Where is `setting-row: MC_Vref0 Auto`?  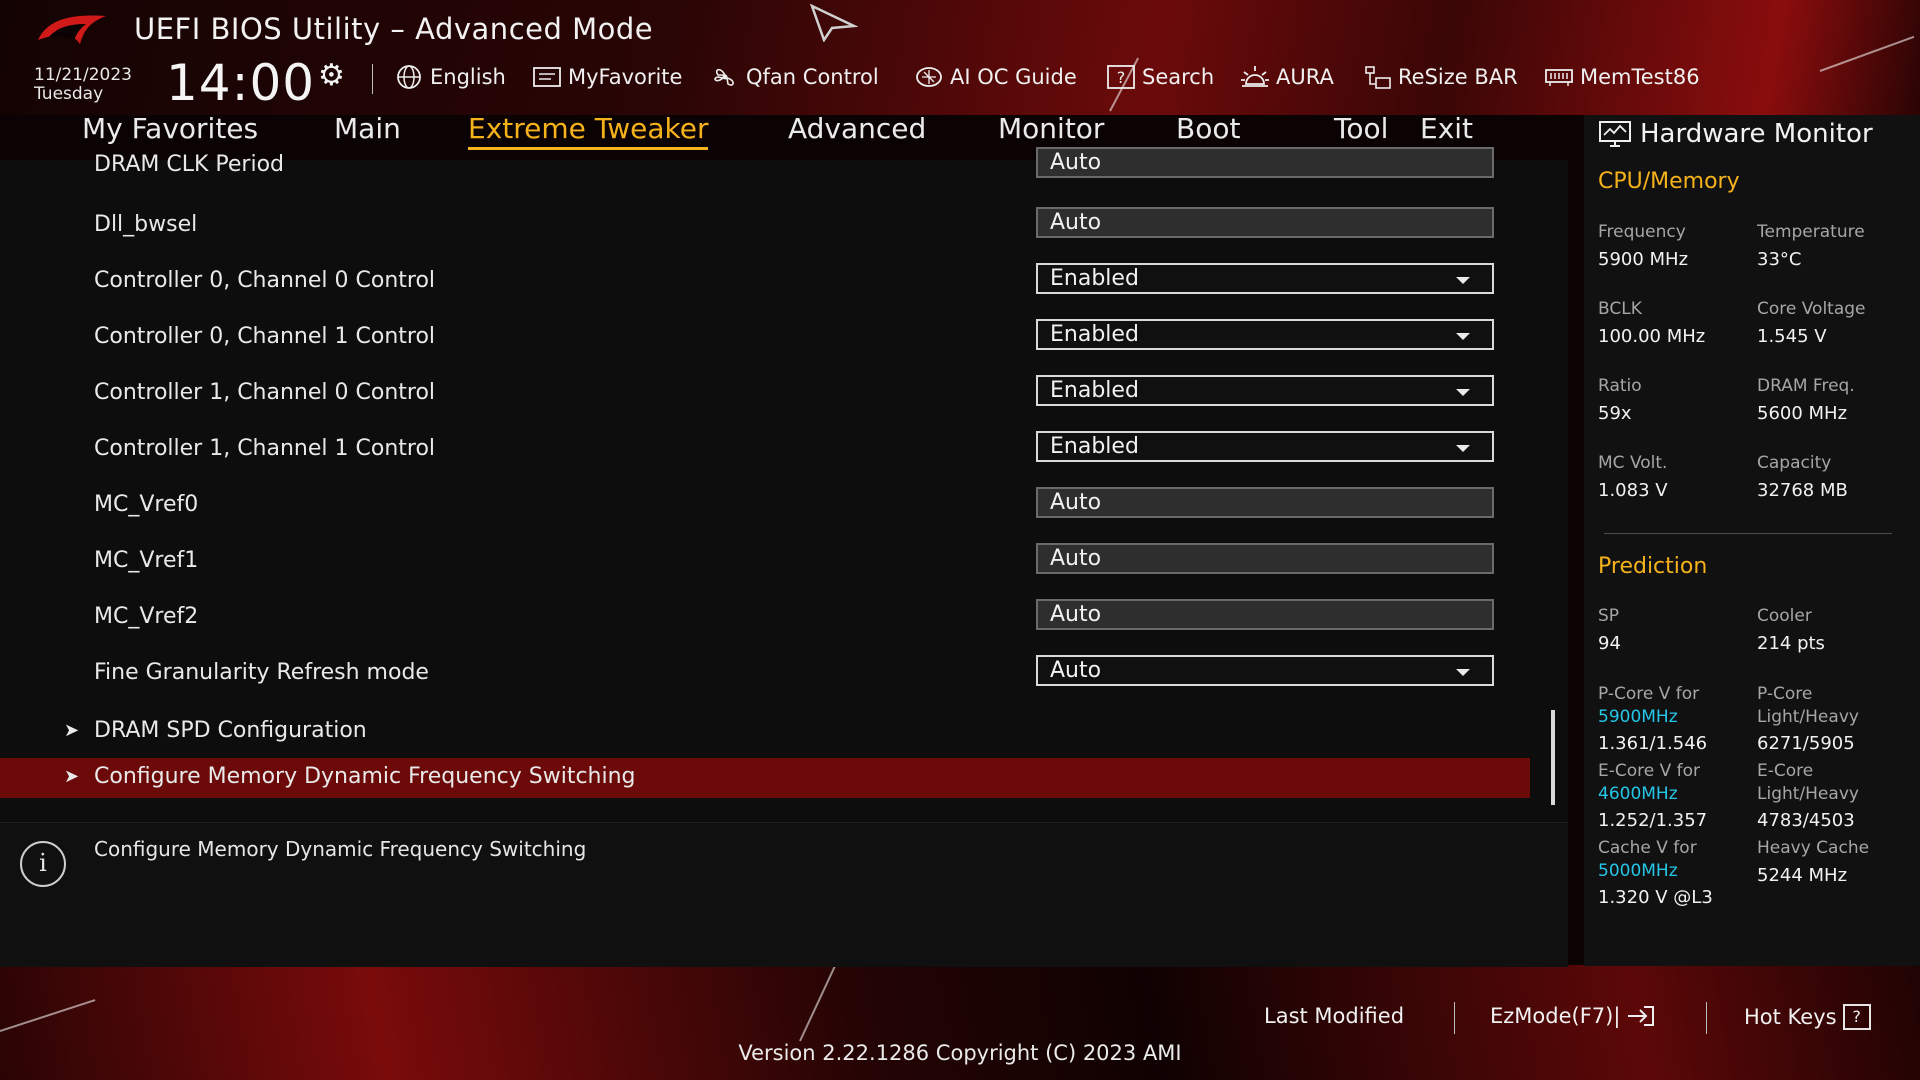
setting-row: MC_Vref0 Auto is located at coordinates (765, 507).